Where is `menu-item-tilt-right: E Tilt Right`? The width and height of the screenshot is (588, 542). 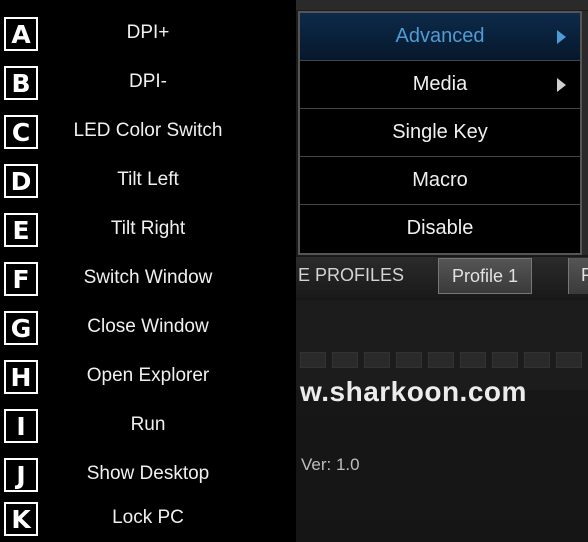 menu-item-tilt-right: E Tilt Right is located at coordinates (148, 228).